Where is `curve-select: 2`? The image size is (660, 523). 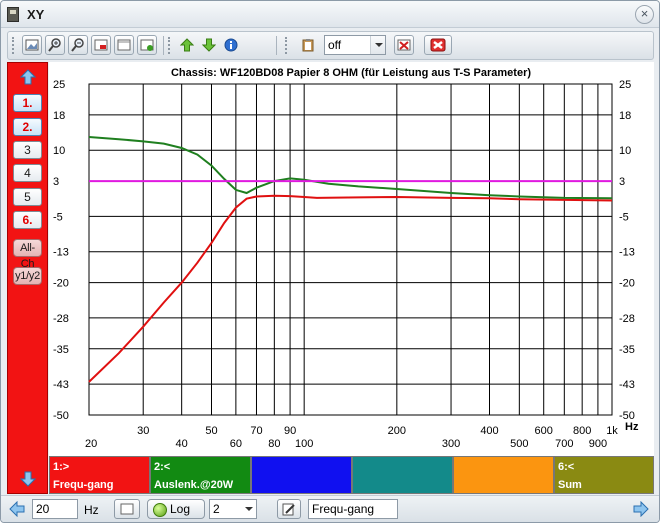
curve-select: 2 is located at coordinates (233, 509).